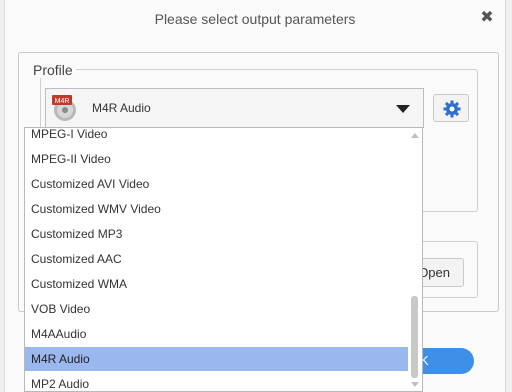  Describe the element at coordinates (415, 135) in the screenshot. I see `scroll-up-arrow-icon` at that location.